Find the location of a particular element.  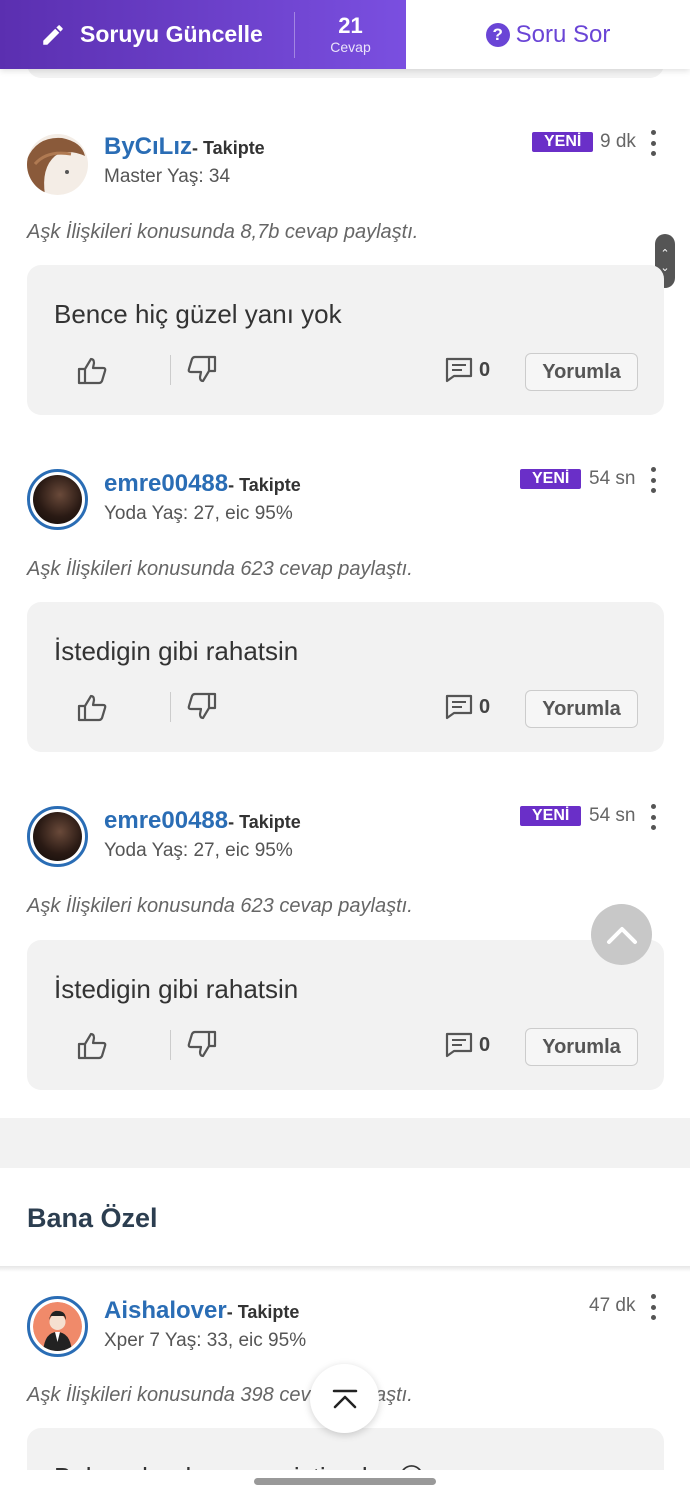

username-text: Aishalover is located at coordinates (165, 1310).